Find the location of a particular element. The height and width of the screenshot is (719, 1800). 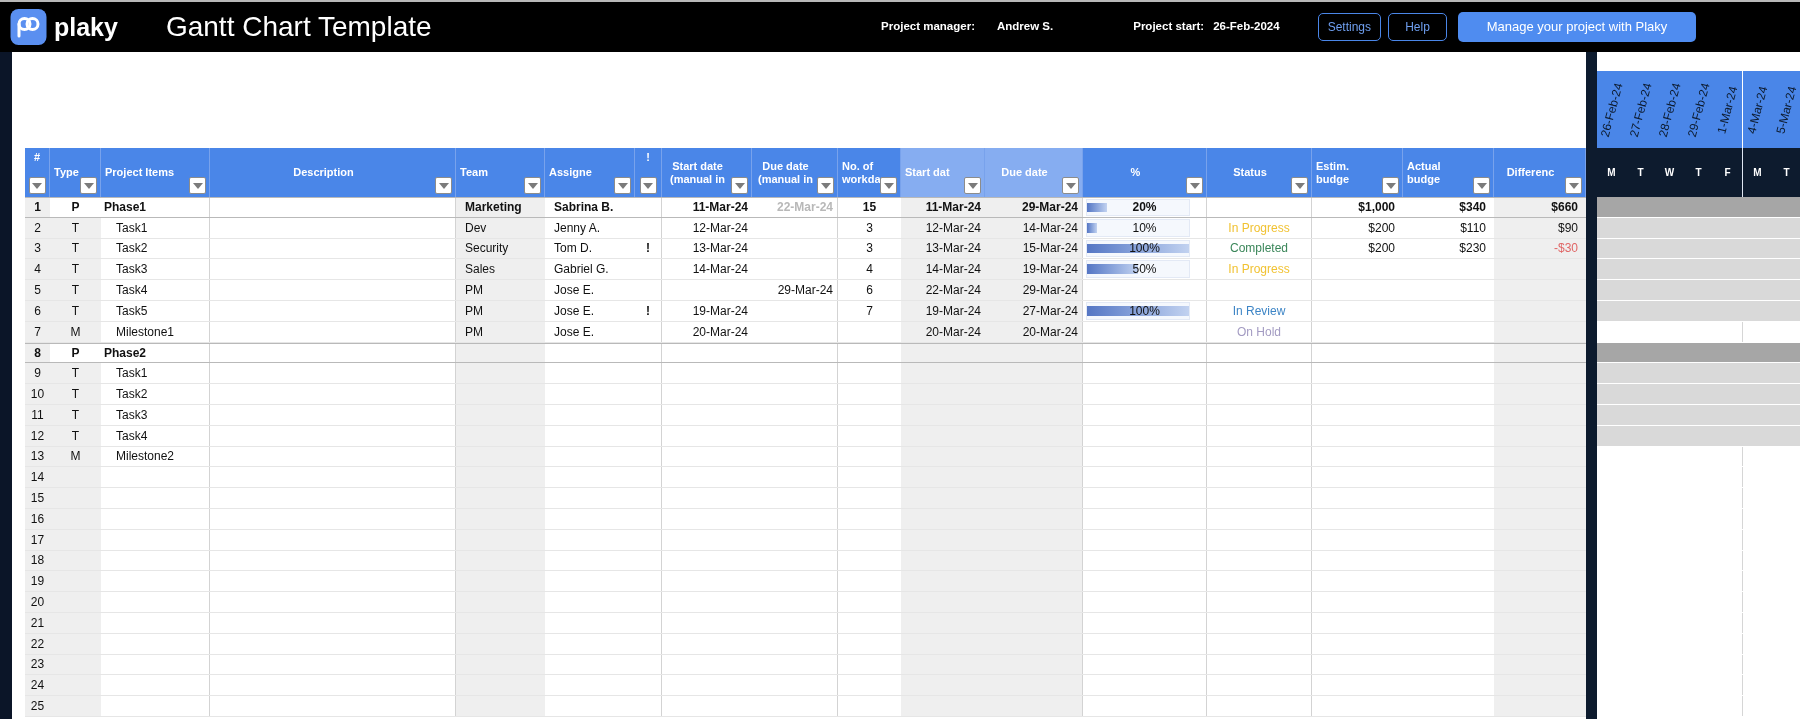

team-name: Sales is located at coordinates (480, 270).